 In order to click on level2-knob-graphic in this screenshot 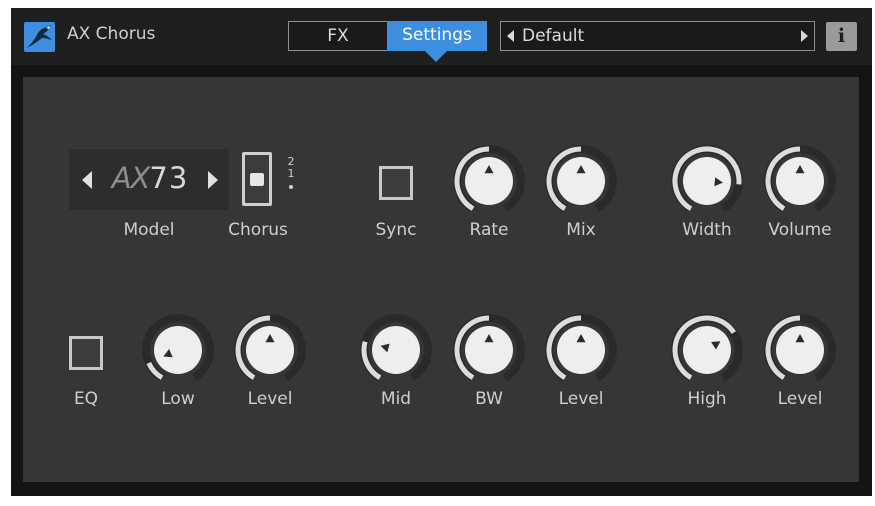, I will do `click(581, 348)`.